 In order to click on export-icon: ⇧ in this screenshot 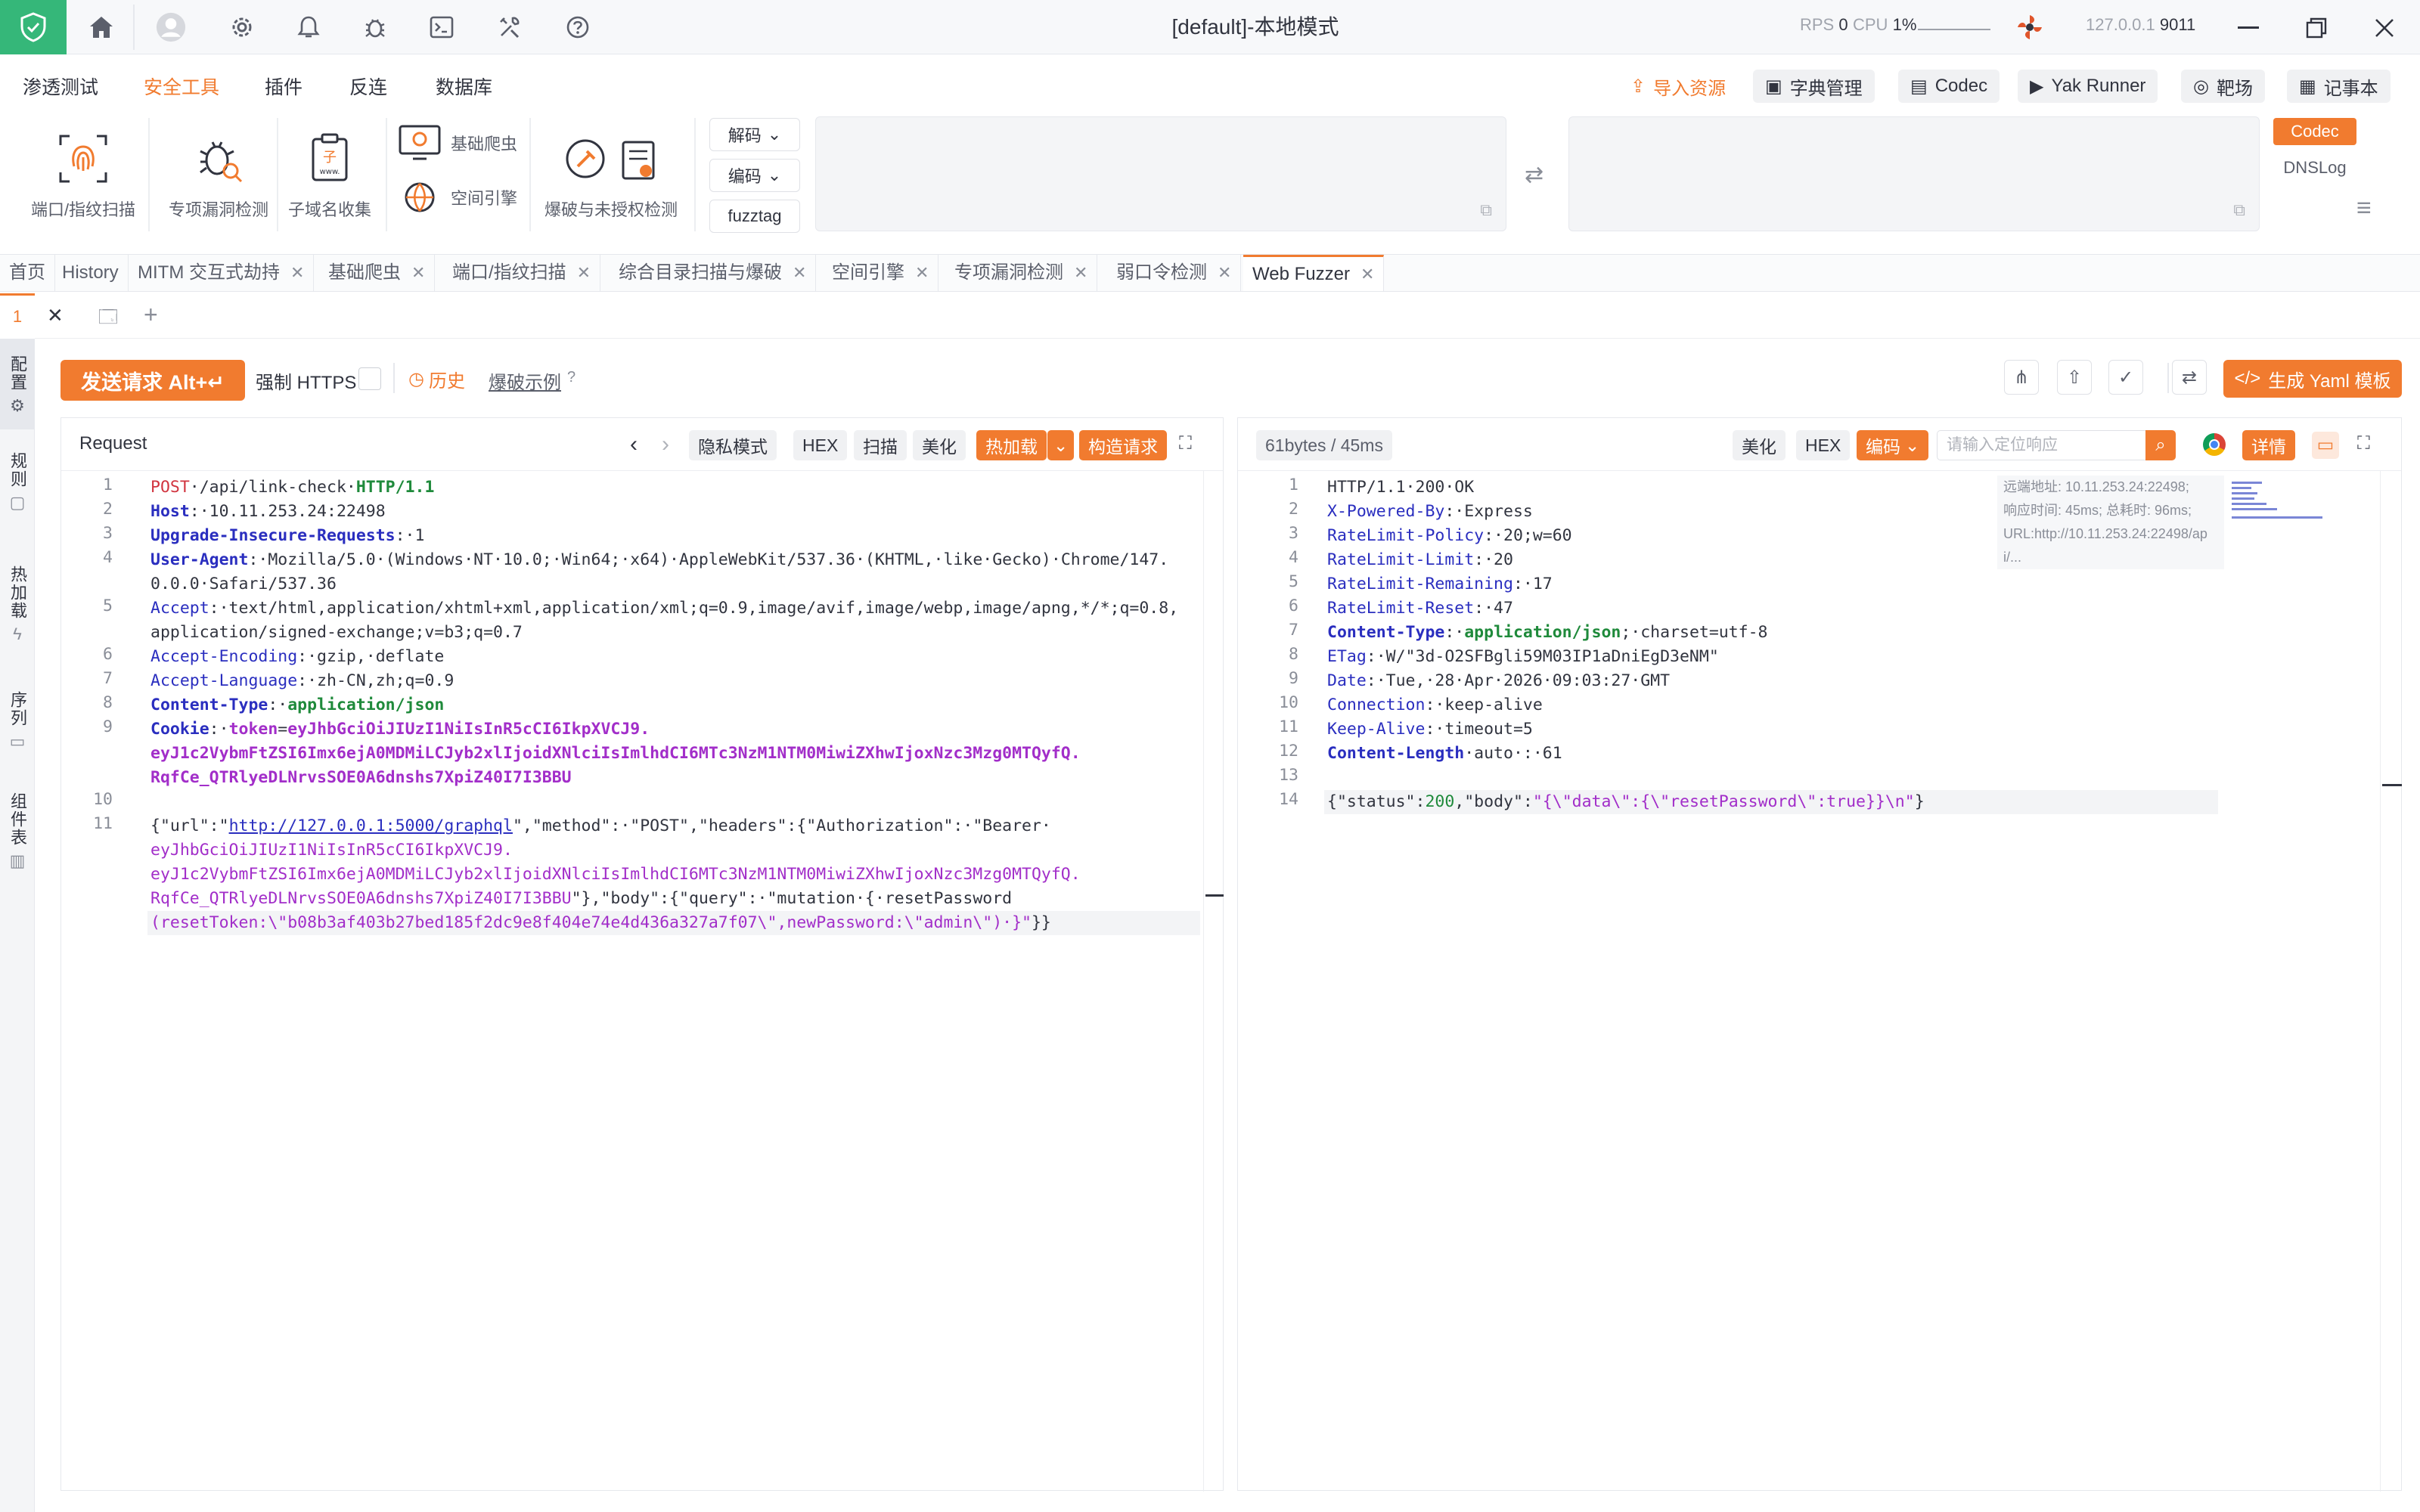, I will do `click(2074, 377)`.